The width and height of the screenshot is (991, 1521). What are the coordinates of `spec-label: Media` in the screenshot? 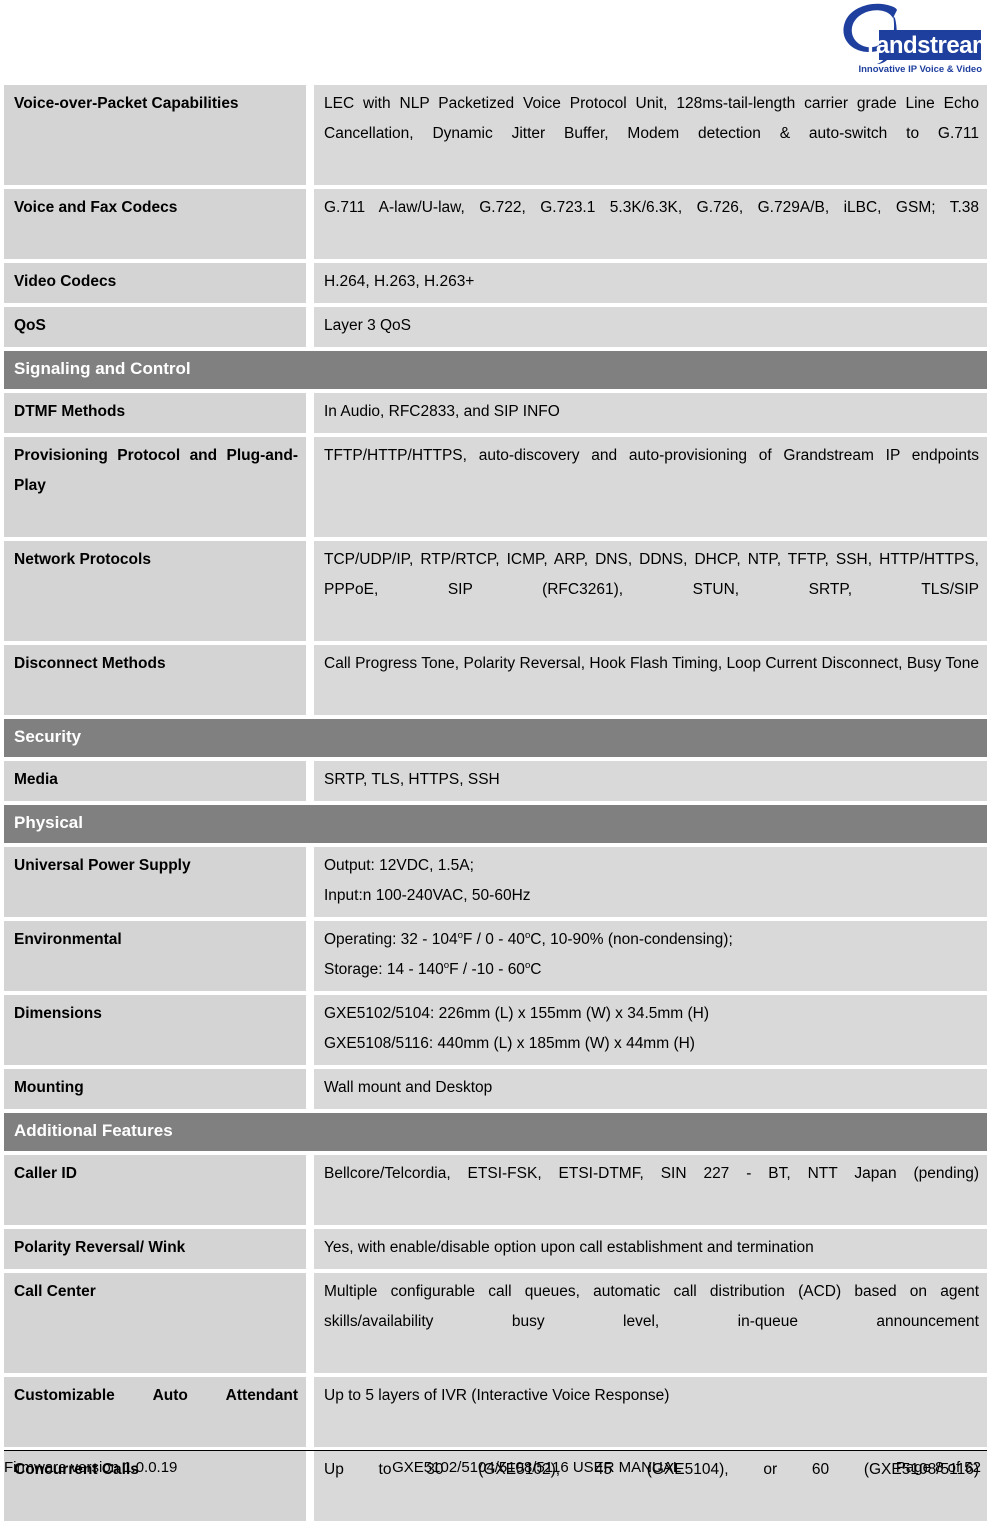 It's located at (155, 781).